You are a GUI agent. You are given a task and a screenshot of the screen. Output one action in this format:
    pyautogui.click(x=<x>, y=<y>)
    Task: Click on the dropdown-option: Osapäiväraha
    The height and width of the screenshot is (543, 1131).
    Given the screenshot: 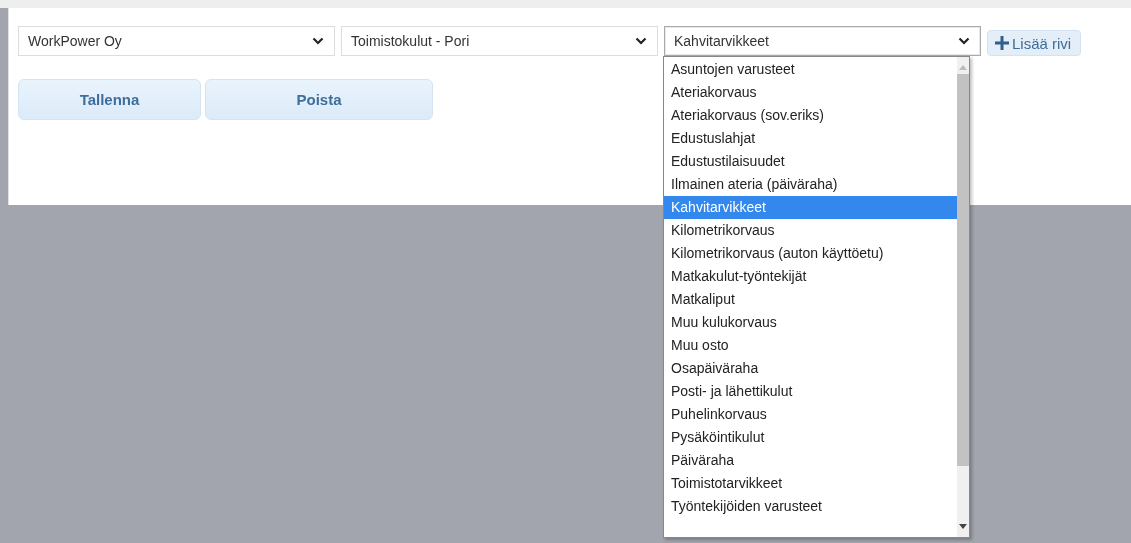 What is the action you would take?
    pyautogui.click(x=810, y=368)
    